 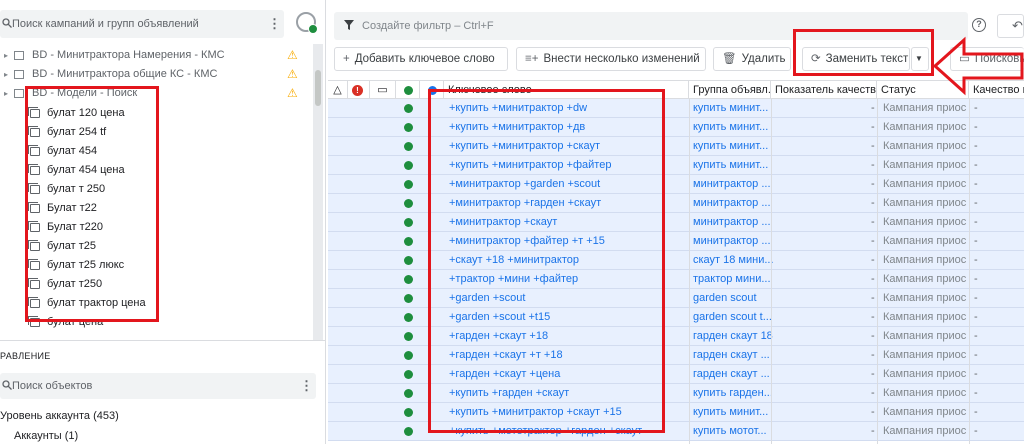 I want to click on delete-button: 🗑 Удалить, so click(x=752, y=59).